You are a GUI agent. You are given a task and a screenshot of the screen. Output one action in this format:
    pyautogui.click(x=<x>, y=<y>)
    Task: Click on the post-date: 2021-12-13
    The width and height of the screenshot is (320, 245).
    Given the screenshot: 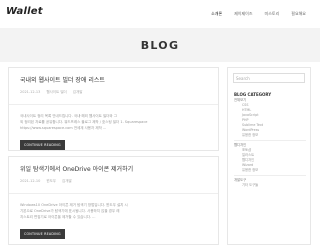 What is the action you would take?
    pyautogui.click(x=30, y=92)
    